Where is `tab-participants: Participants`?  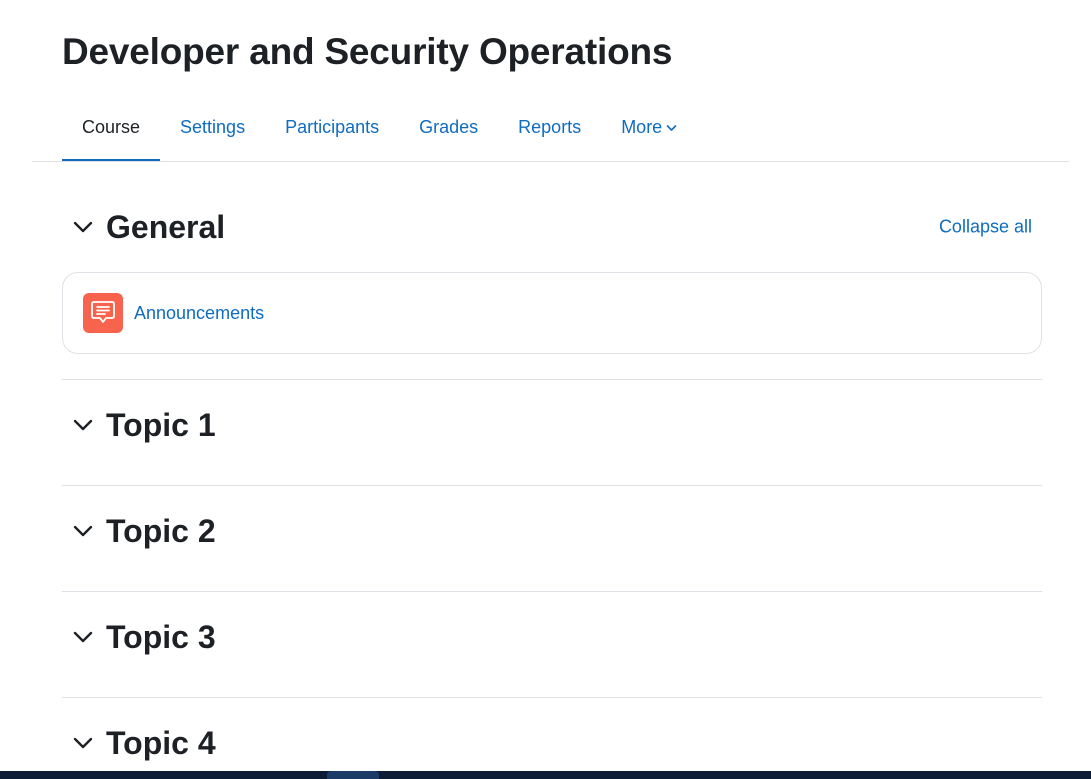
tab-participants: Participants is located at coordinates (332, 129).